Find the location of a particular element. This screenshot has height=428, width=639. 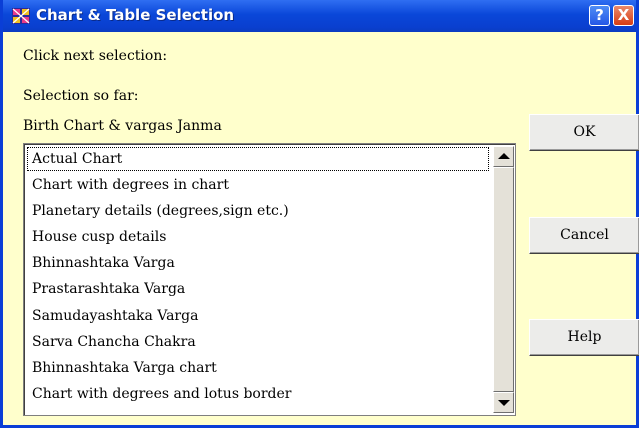

list-item: House cusp details is located at coordinates (258, 237).